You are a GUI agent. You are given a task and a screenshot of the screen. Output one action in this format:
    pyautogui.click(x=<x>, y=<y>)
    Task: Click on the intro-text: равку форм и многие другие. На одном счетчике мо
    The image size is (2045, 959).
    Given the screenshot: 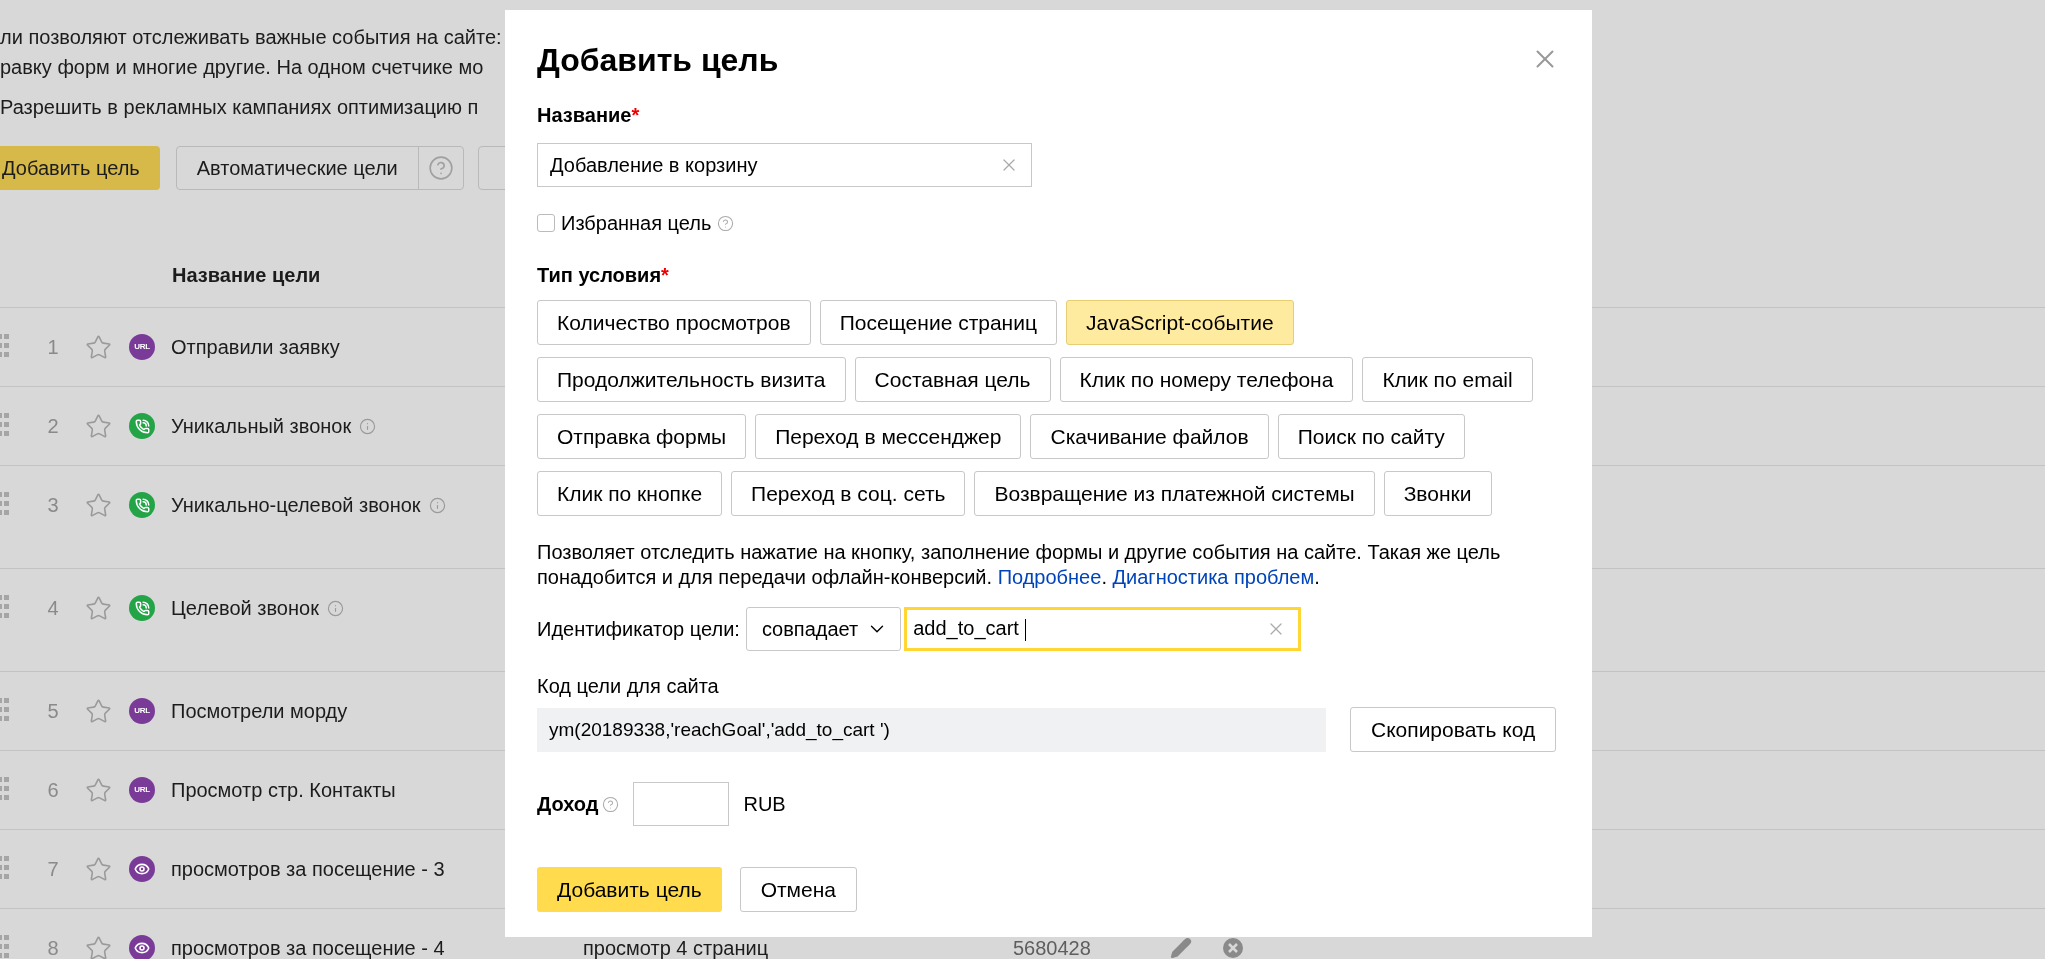 What is the action you would take?
    pyautogui.click(x=242, y=67)
    